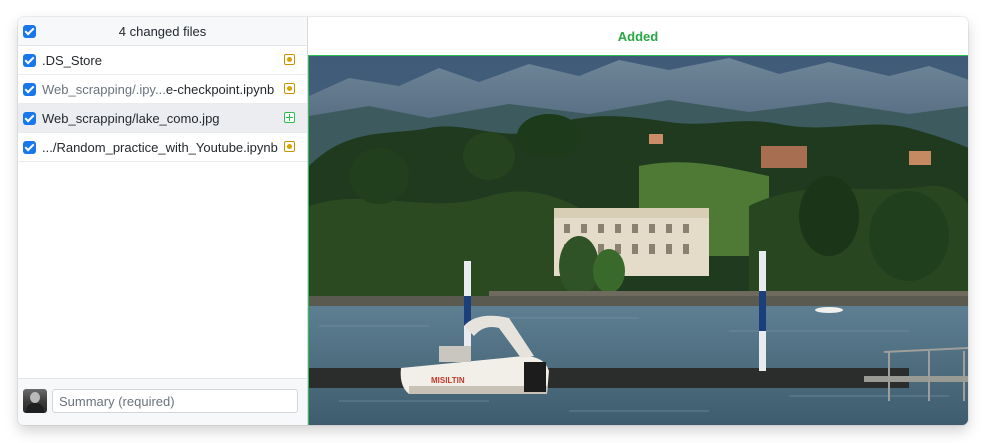 This screenshot has height=443, width=986. I want to click on file-path-text: .../Random_practice_with_Youtube.ipynb, so click(160, 147).